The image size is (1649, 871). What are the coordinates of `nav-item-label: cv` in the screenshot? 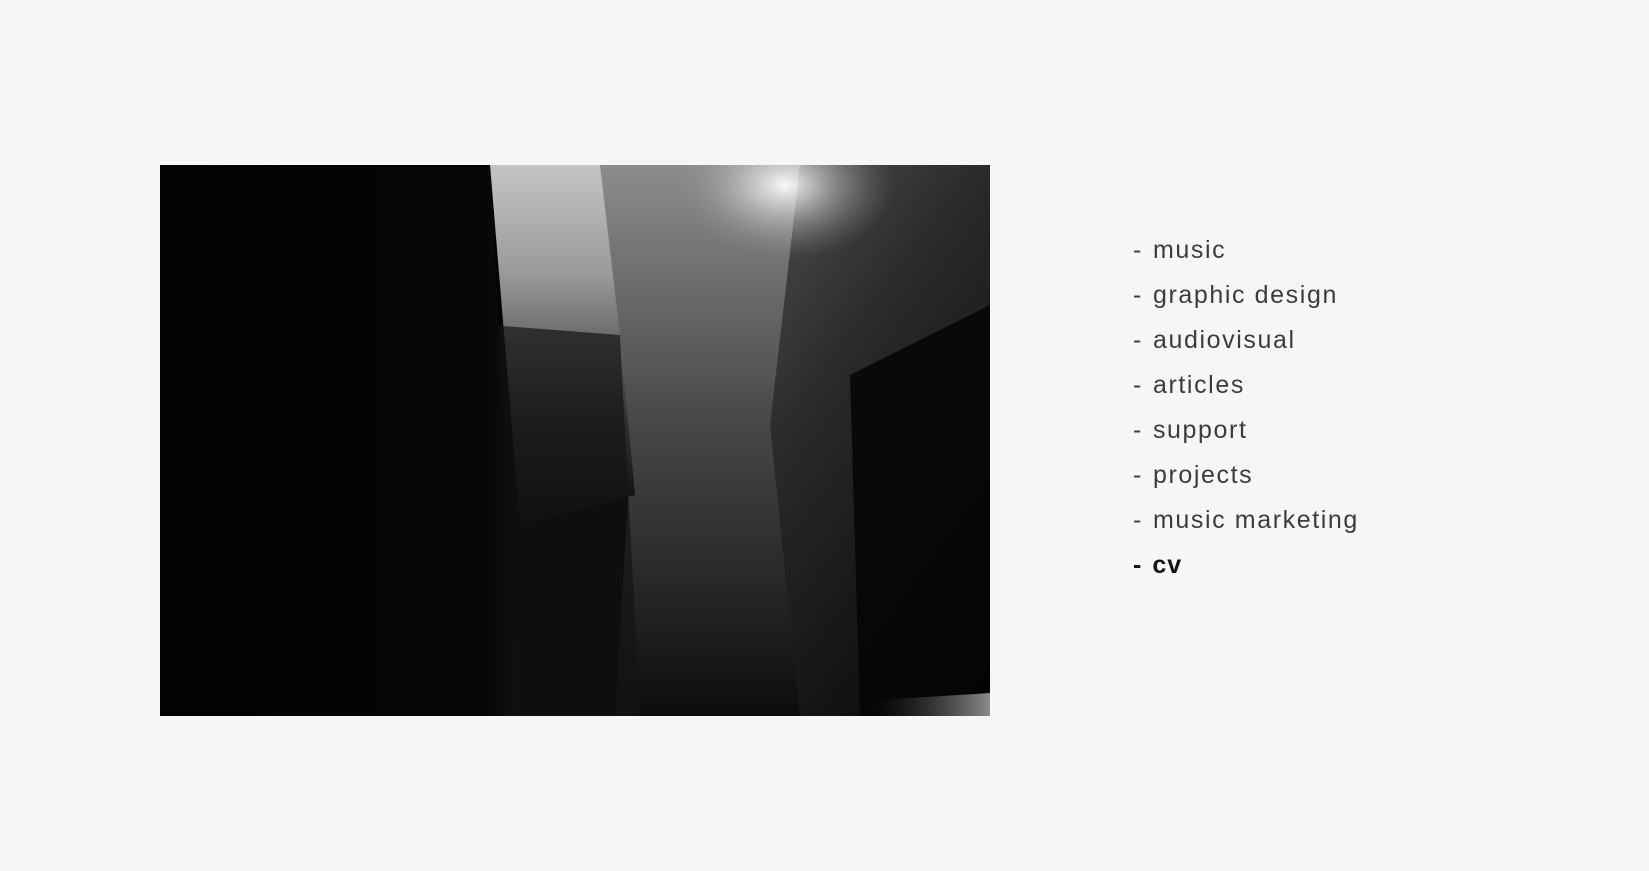 It's located at (1167, 565).